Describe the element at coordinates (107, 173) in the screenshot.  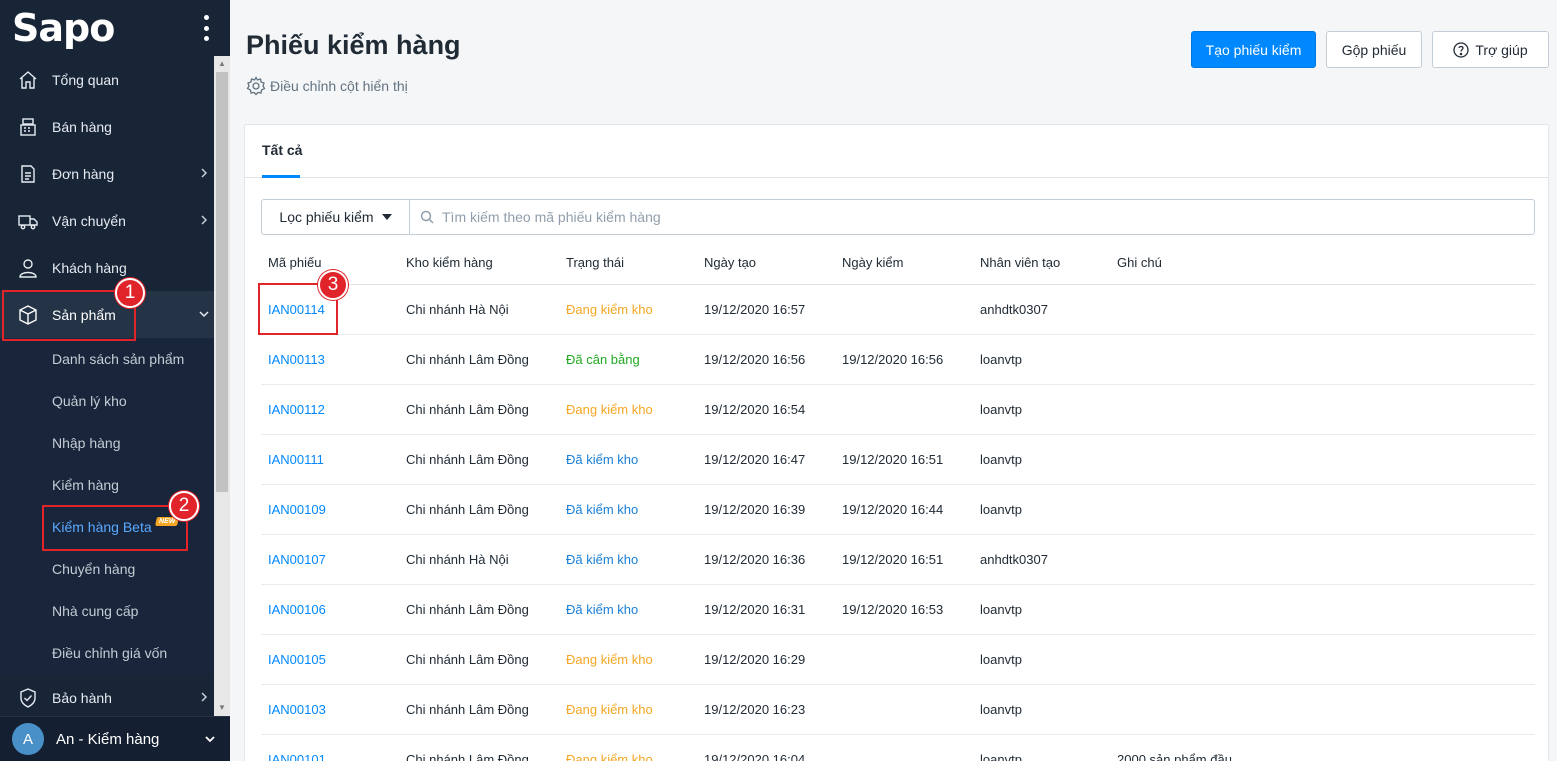
I see `sidebar-item-don-hang: Đơn hàng` at that location.